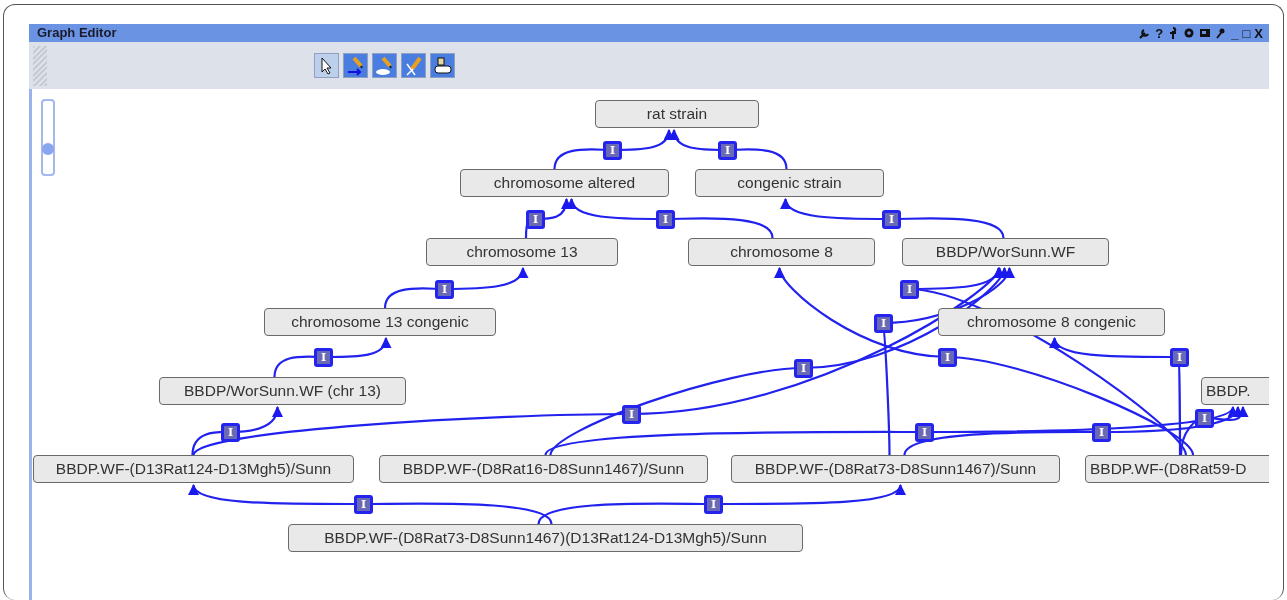  Describe the element at coordinates (543, 469) in the screenshot. I see `graph-node: BBDP.WF-(D8Rat16-D8Sunn1467)/Sunn` at that location.